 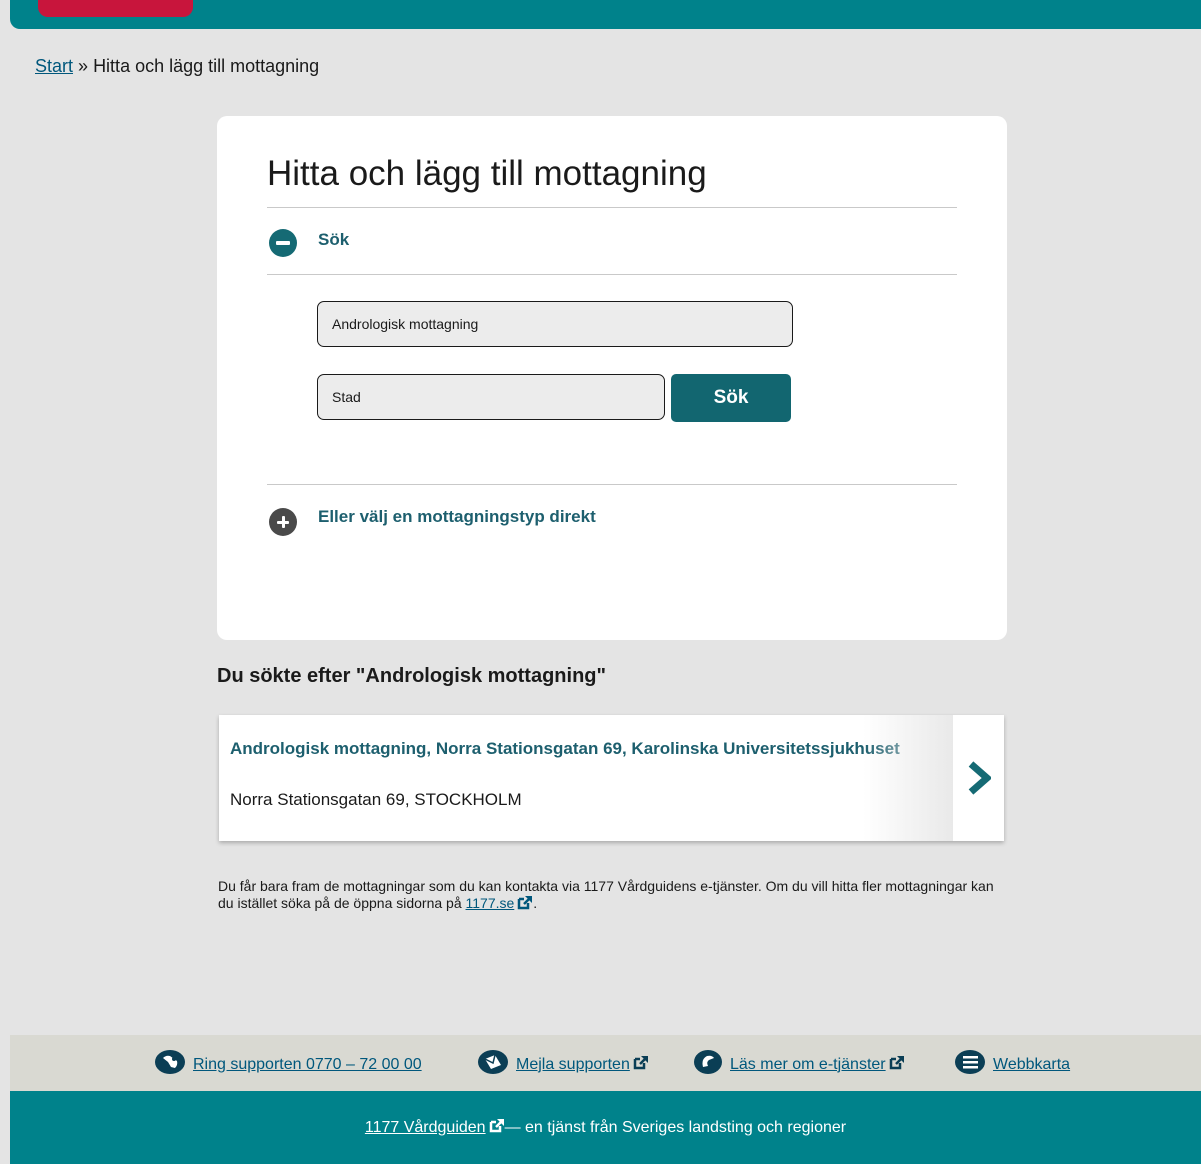 I want to click on breadcrumb-current: Hitta och lägg till mottagning, so click(x=206, y=66).